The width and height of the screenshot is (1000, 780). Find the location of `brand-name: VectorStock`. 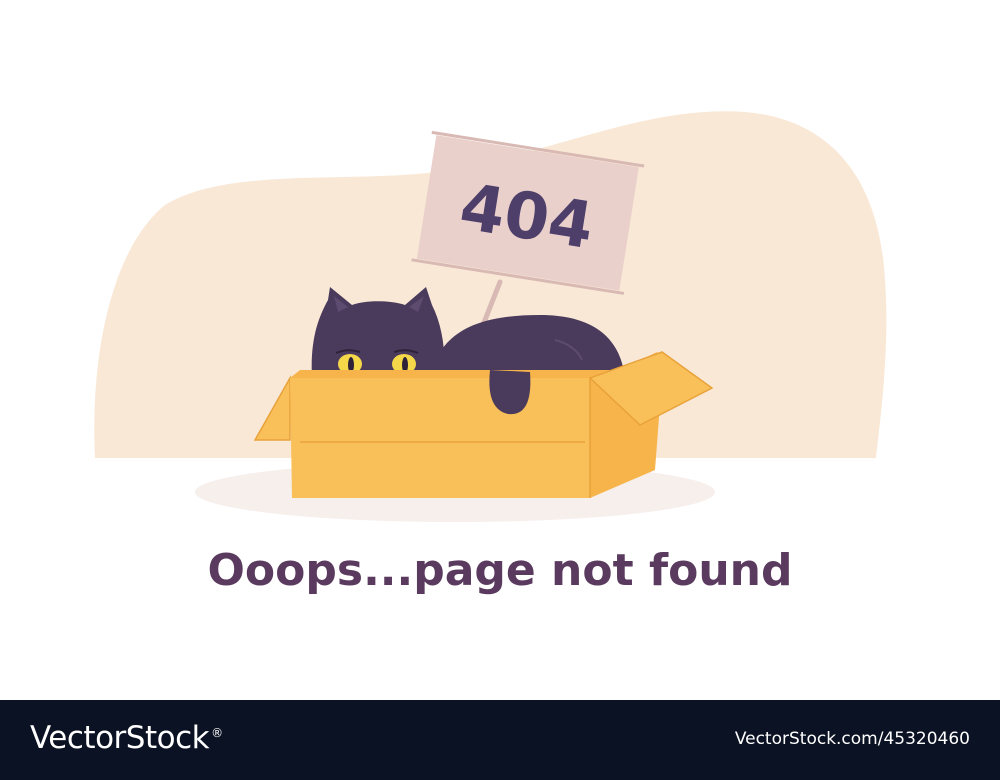

brand-name: VectorStock is located at coordinates (120, 738).